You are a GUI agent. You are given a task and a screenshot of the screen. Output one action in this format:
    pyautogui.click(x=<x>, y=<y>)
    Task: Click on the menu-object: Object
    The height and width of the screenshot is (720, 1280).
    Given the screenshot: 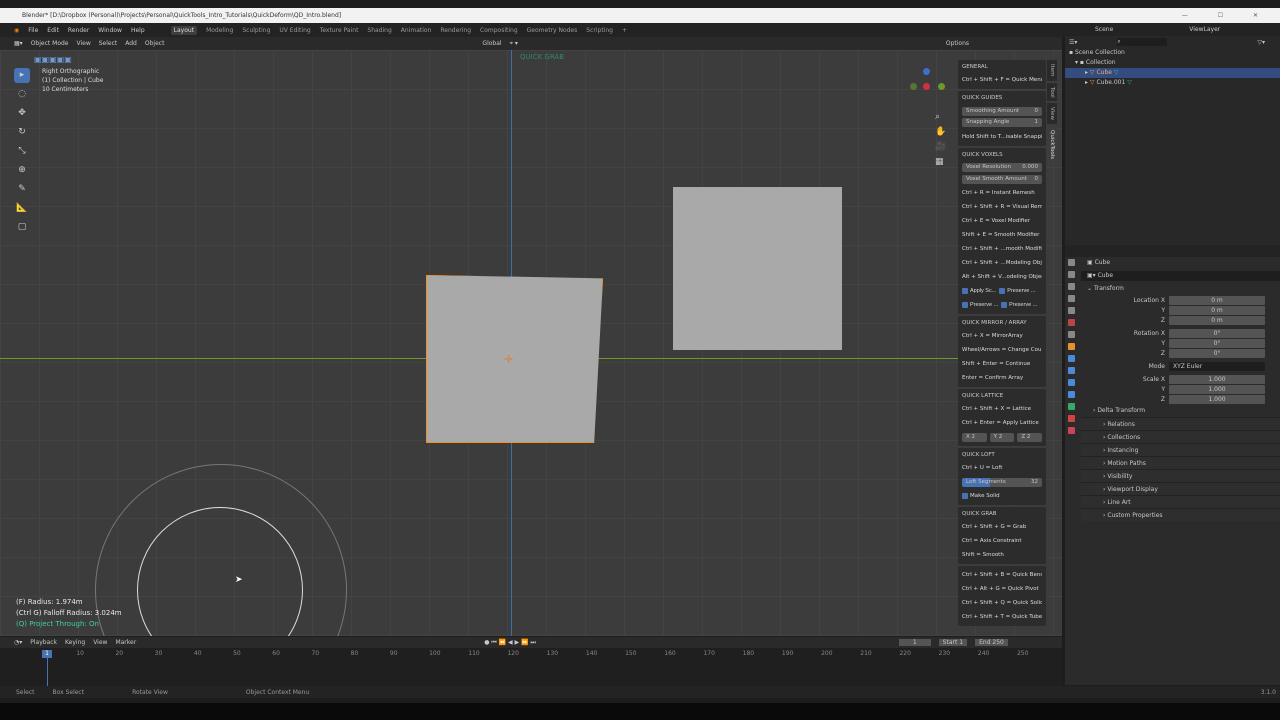 What is the action you would take?
    pyautogui.click(x=155, y=43)
    